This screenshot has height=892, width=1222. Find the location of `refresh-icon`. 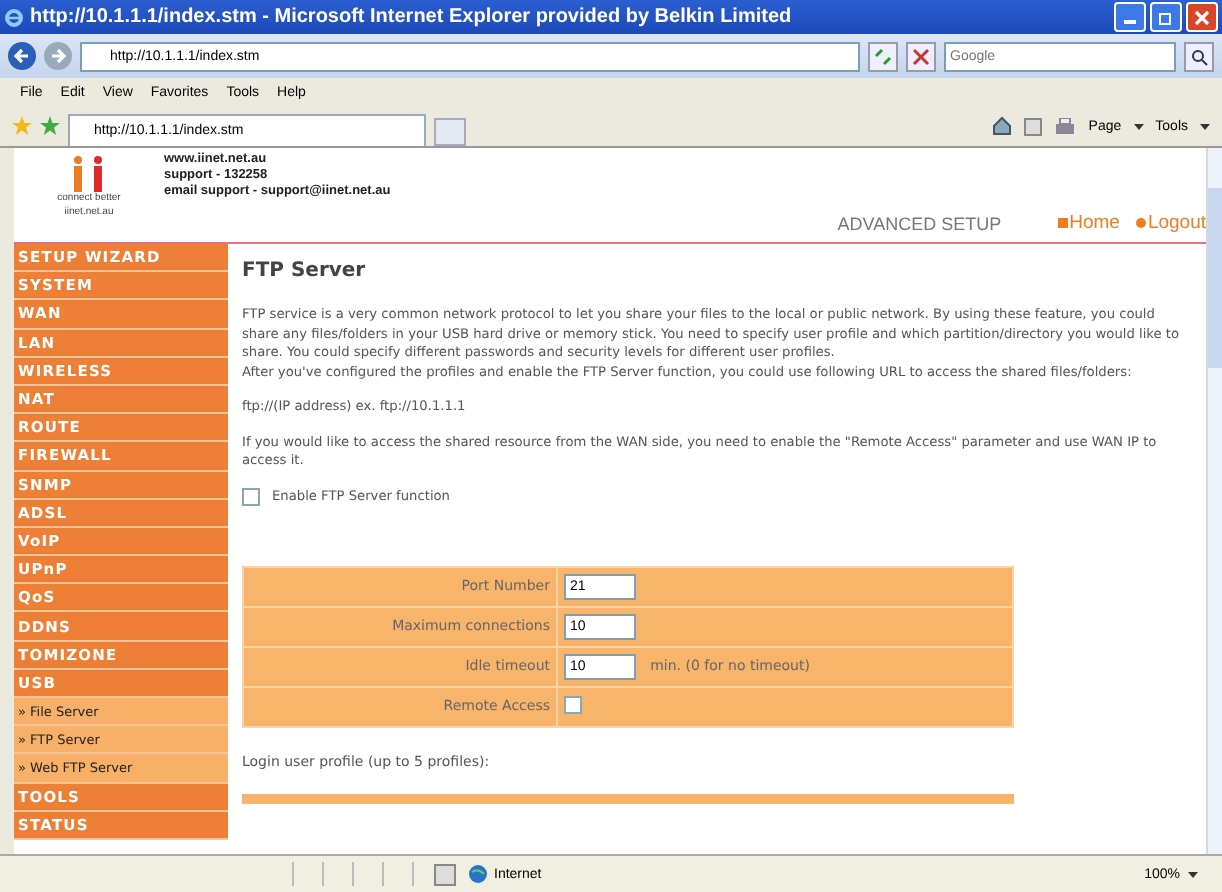

refresh-icon is located at coordinates (883, 56).